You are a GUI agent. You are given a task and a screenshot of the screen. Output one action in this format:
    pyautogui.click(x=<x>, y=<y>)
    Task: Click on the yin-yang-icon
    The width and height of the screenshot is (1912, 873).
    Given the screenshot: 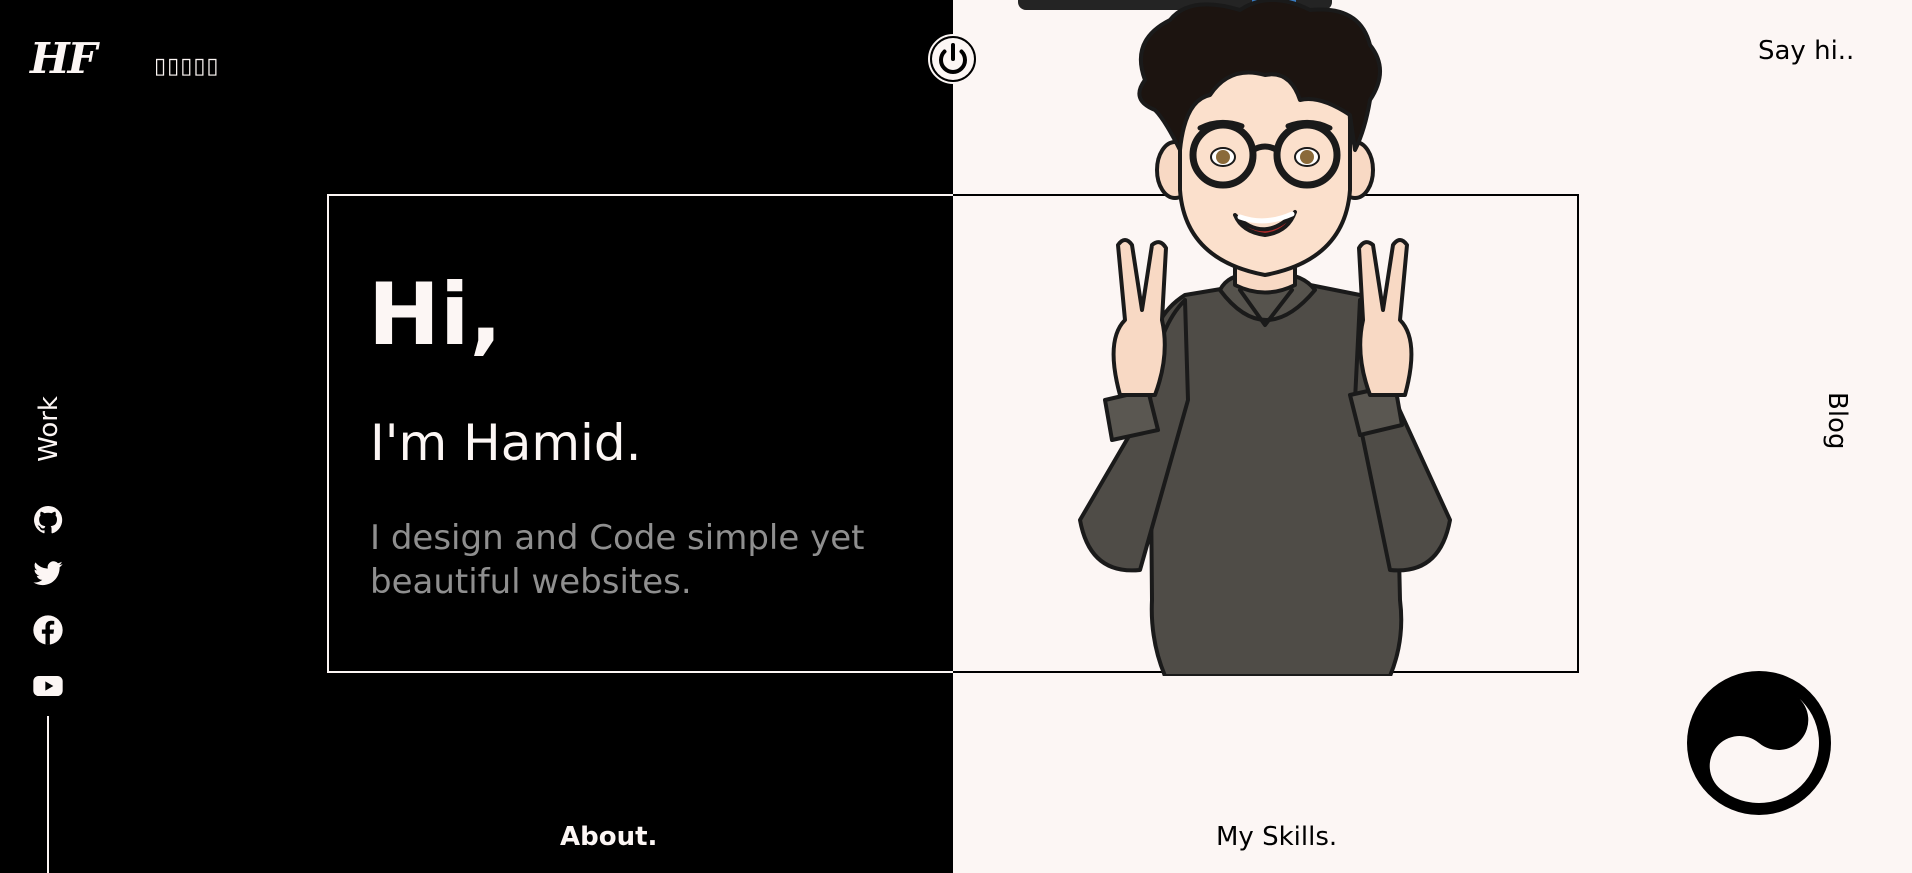 What is the action you would take?
    pyautogui.click(x=1759, y=743)
    